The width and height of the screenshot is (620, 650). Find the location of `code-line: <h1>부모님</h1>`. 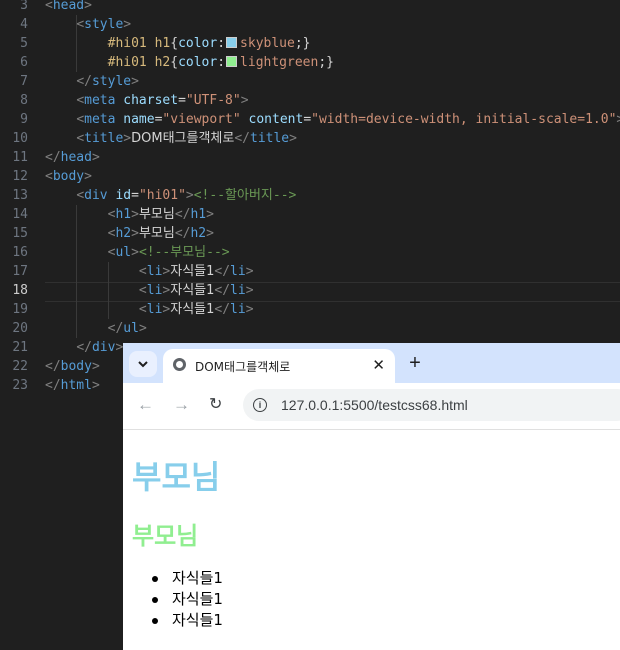

code-line: <h1>부모님</h1> is located at coordinates (160, 214).